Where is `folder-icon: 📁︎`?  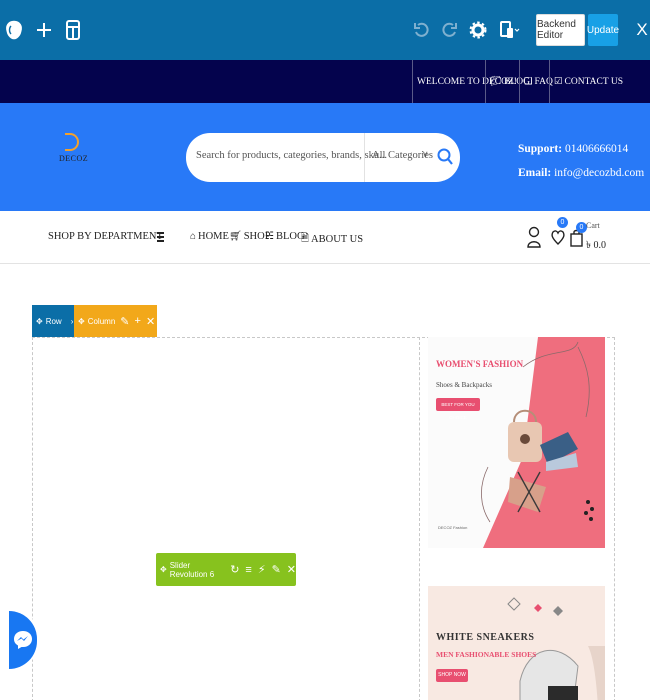 folder-icon: 📁︎ is located at coordinates (496, 82).